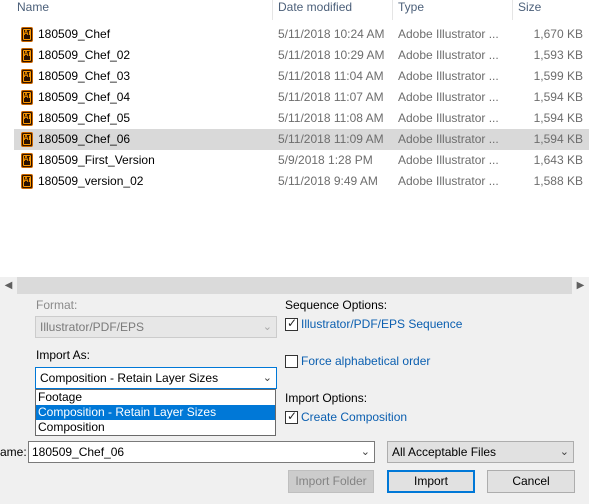  Describe the element at coordinates (531, 481) in the screenshot. I see `cancel-button: Cancel` at that location.